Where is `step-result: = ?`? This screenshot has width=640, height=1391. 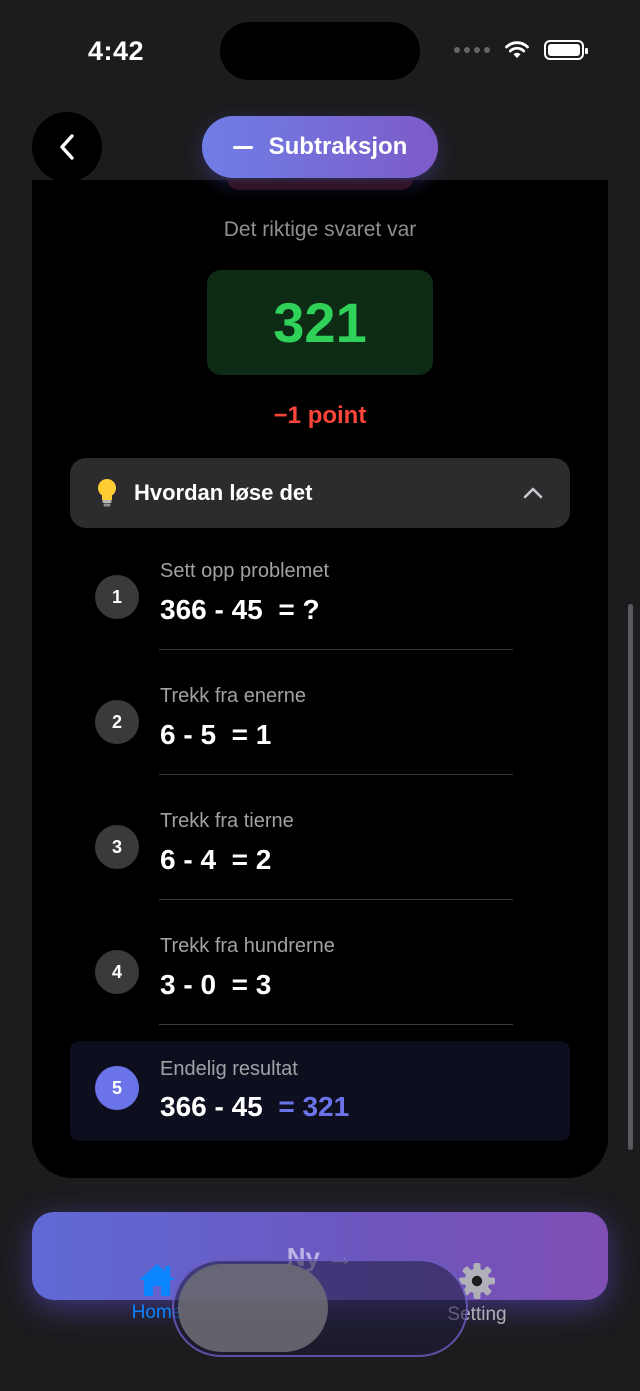 step-result: = ? is located at coordinates (299, 609).